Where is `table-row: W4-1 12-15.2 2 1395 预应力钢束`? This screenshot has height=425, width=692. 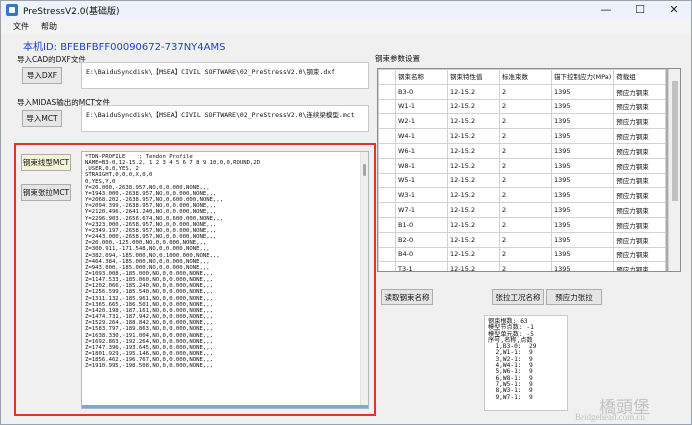 table-row: W4-1 12-15.2 2 1395 预应力钢束 is located at coordinates (522, 136).